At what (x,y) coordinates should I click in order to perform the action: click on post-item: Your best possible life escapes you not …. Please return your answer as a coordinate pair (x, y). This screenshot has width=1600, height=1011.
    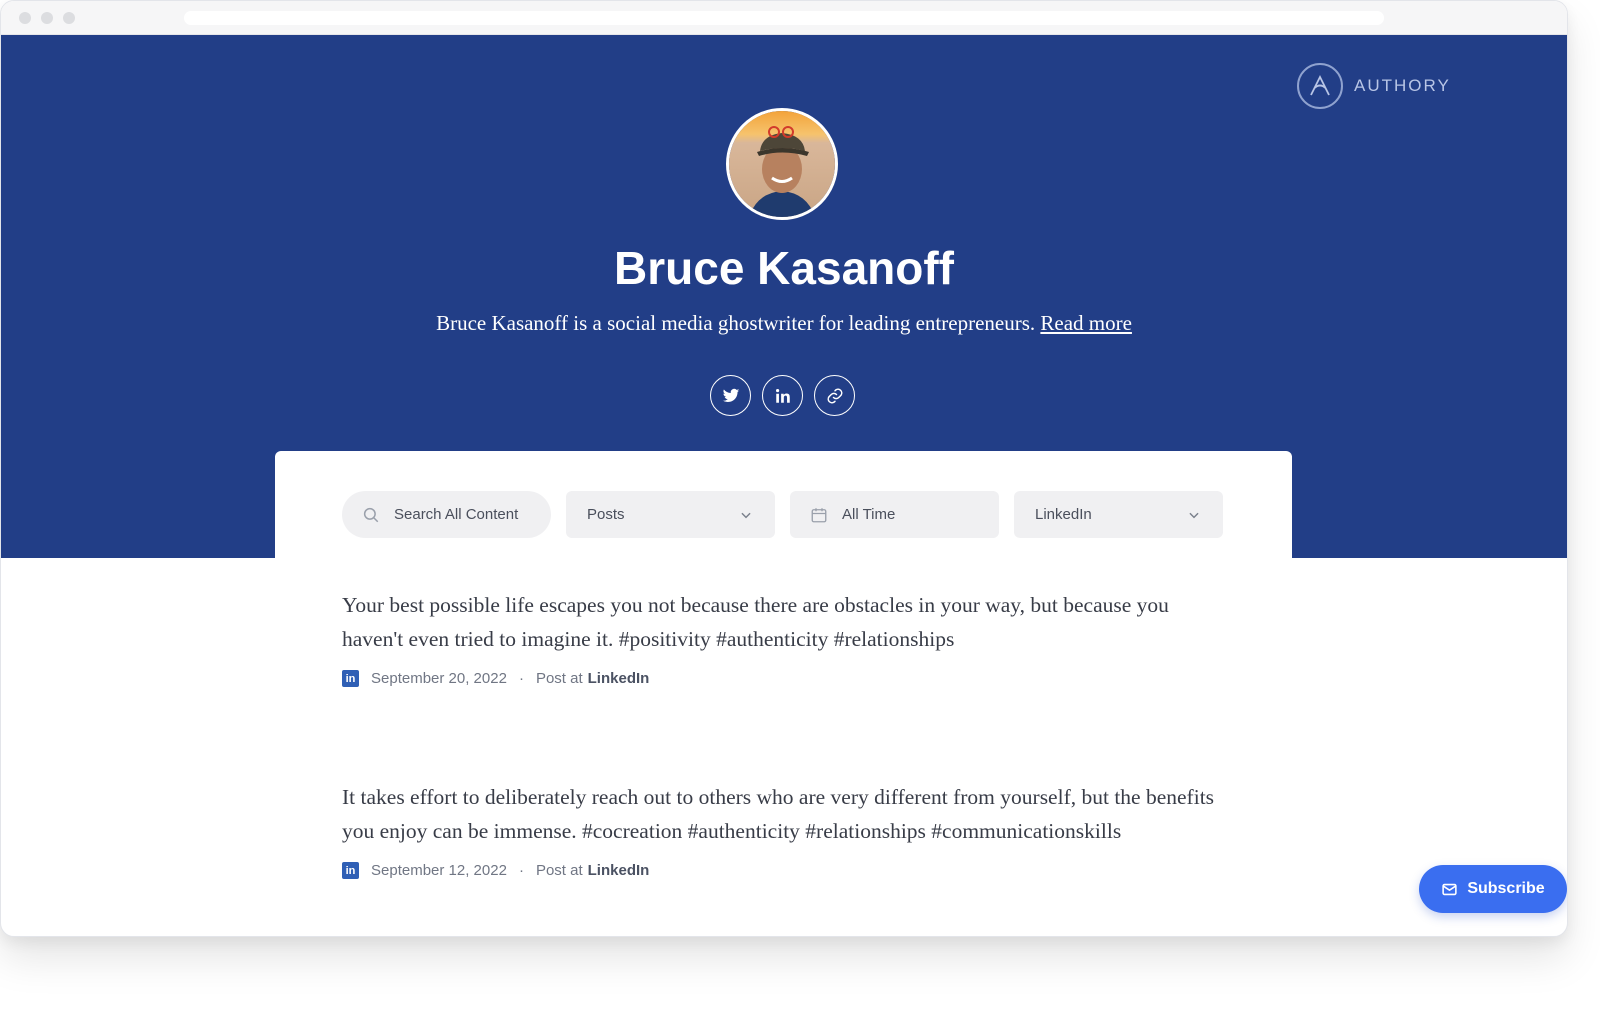
    Looking at the image, I should click on (782, 637).